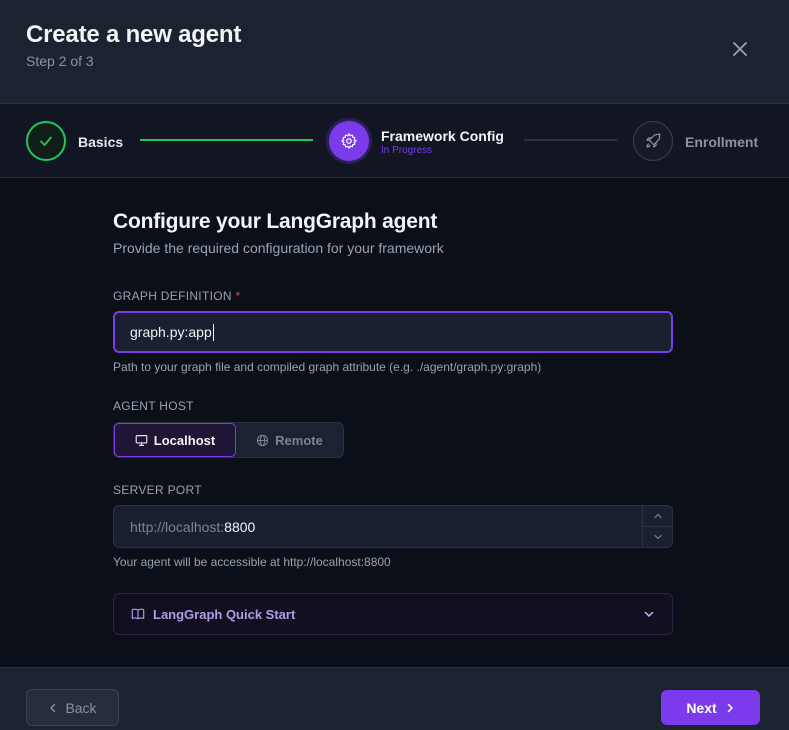 The width and height of the screenshot is (789, 730). What do you see at coordinates (60, 61) in the screenshot?
I see `dialog-step-indicator: Step 2 of 3` at bounding box center [60, 61].